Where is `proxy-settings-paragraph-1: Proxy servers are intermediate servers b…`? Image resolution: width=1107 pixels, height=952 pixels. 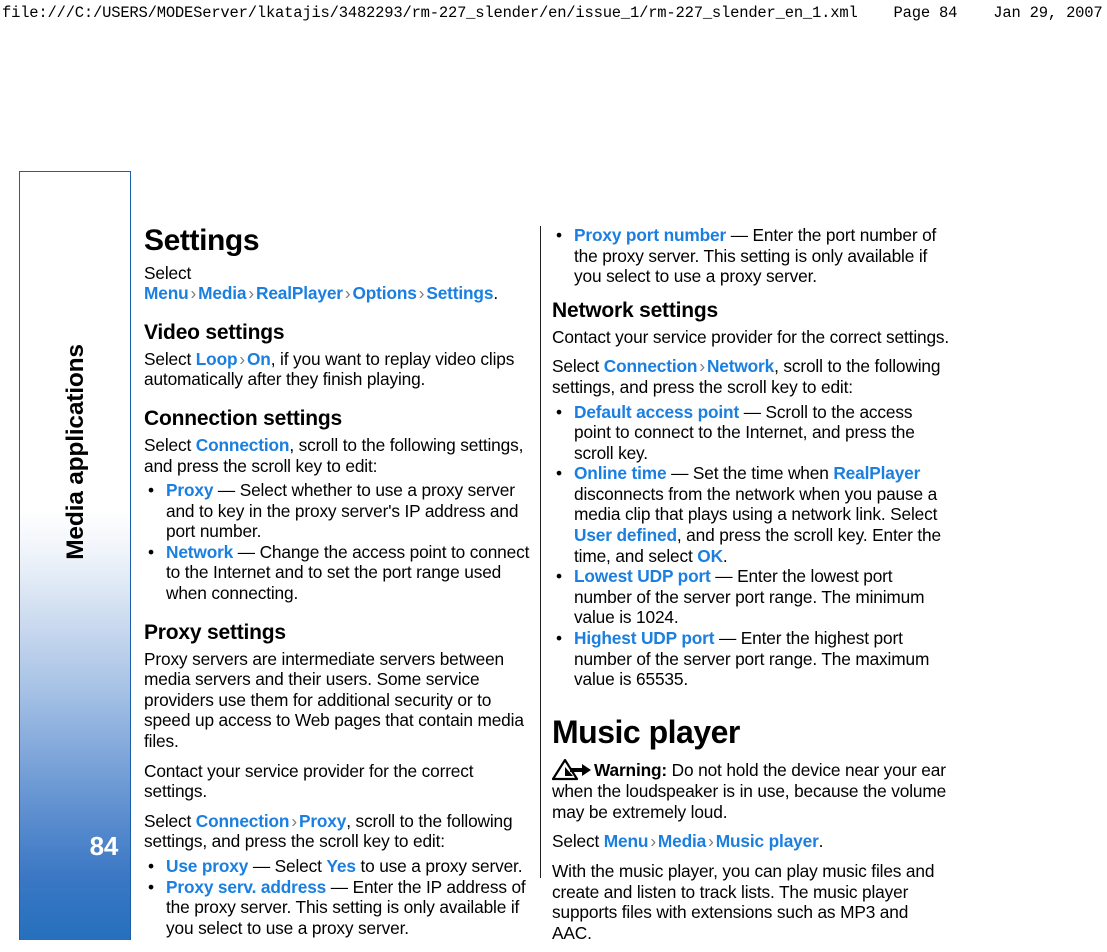 proxy-settings-paragraph-1: Proxy servers are intermediate servers b… is located at coordinates (334, 700).